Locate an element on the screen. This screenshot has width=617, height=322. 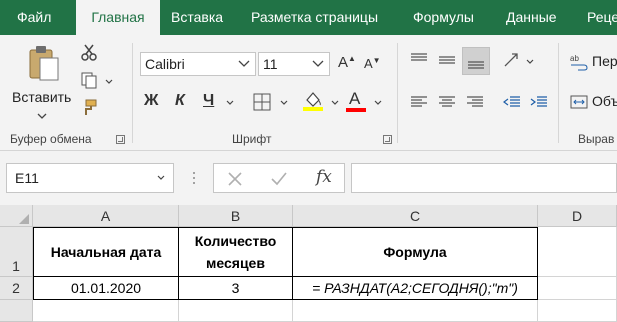
alignment-group-label: Вырав is located at coordinates (596, 139).